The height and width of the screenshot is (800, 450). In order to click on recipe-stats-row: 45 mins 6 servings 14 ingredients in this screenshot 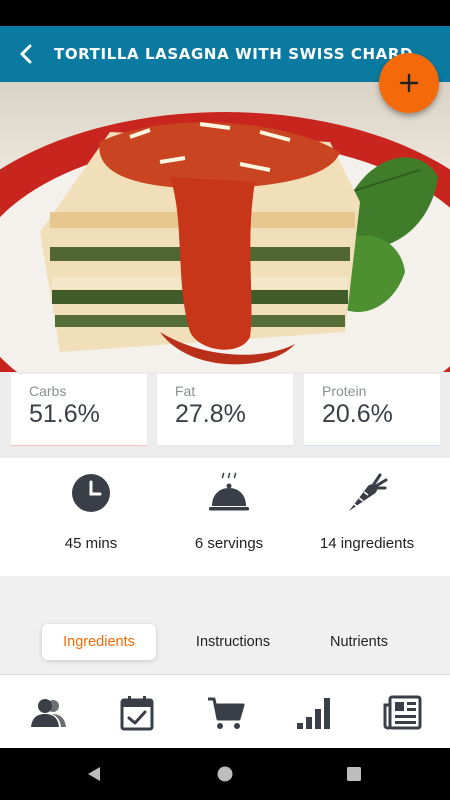, I will do `click(225, 517)`.